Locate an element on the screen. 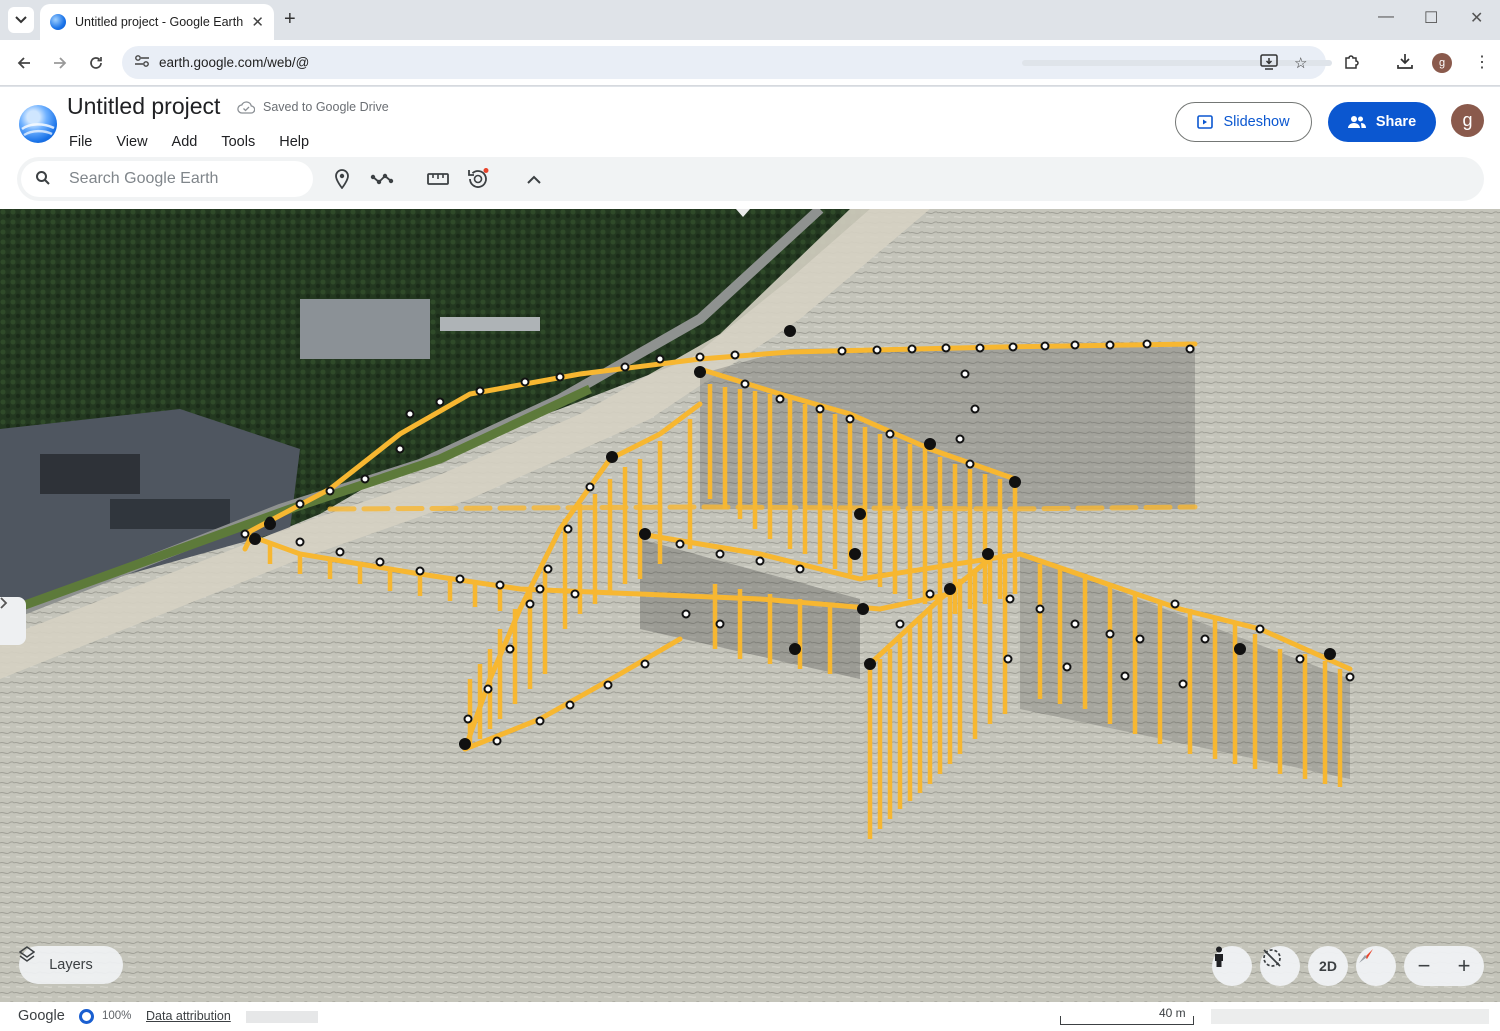  scale-label: 40 m is located at coordinates (1172, 1013).